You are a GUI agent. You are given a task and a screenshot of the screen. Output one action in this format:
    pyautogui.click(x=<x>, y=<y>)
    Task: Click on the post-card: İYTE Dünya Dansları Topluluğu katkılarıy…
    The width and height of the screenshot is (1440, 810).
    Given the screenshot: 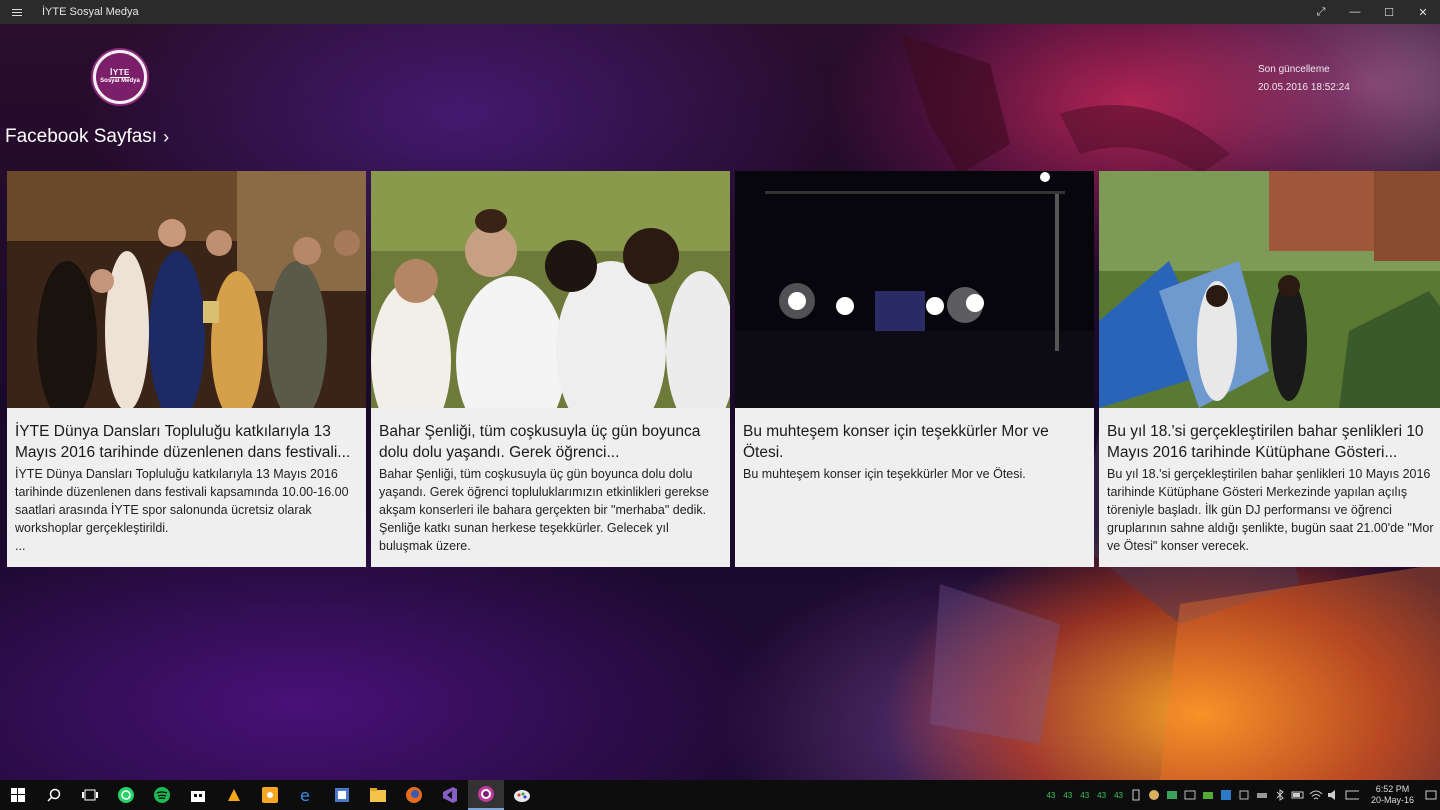 What is the action you would take?
    pyautogui.click(x=186, y=369)
    